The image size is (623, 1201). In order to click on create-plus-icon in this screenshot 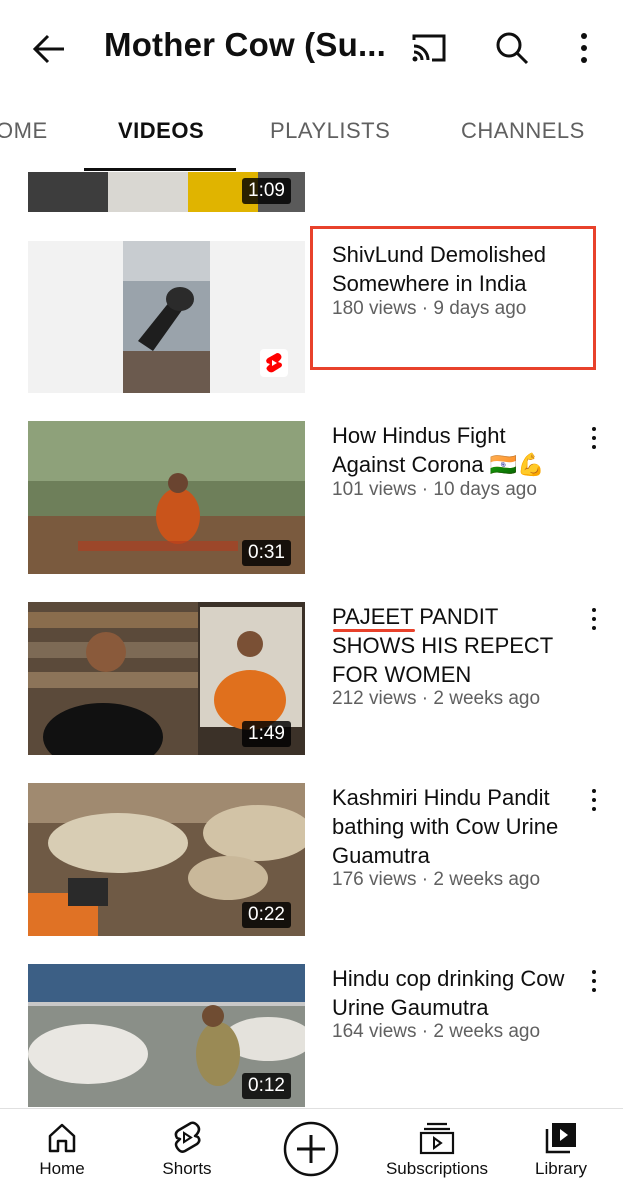, I will do `click(311, 1149)`.